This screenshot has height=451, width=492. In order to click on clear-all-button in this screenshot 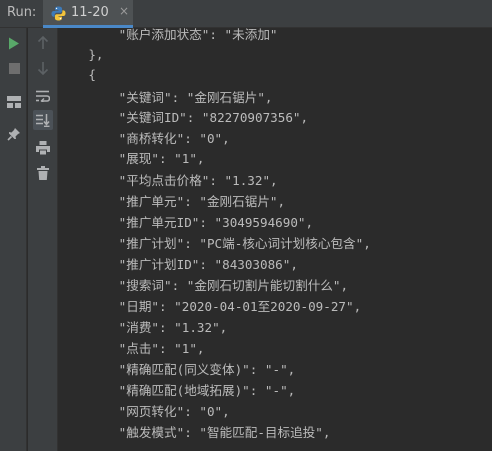, I will do `click(43, 173)`.